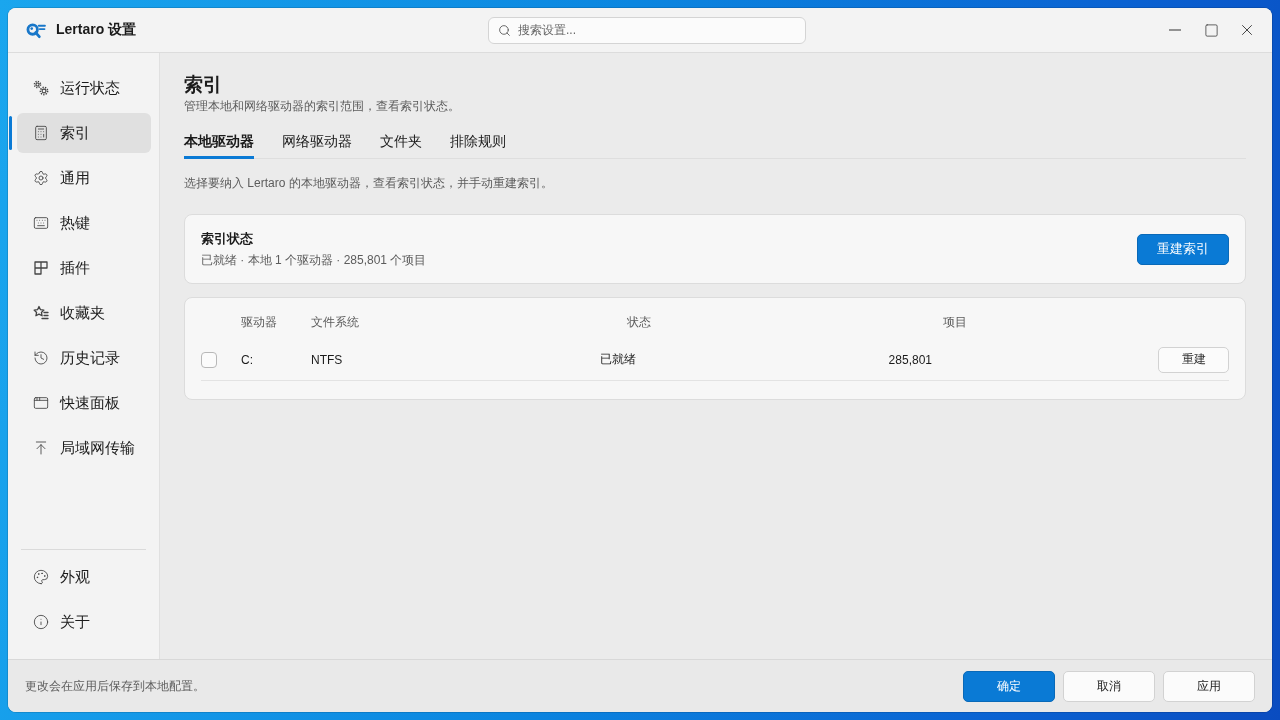  I want to click on footer-button: 取消, so click(1109, 686).